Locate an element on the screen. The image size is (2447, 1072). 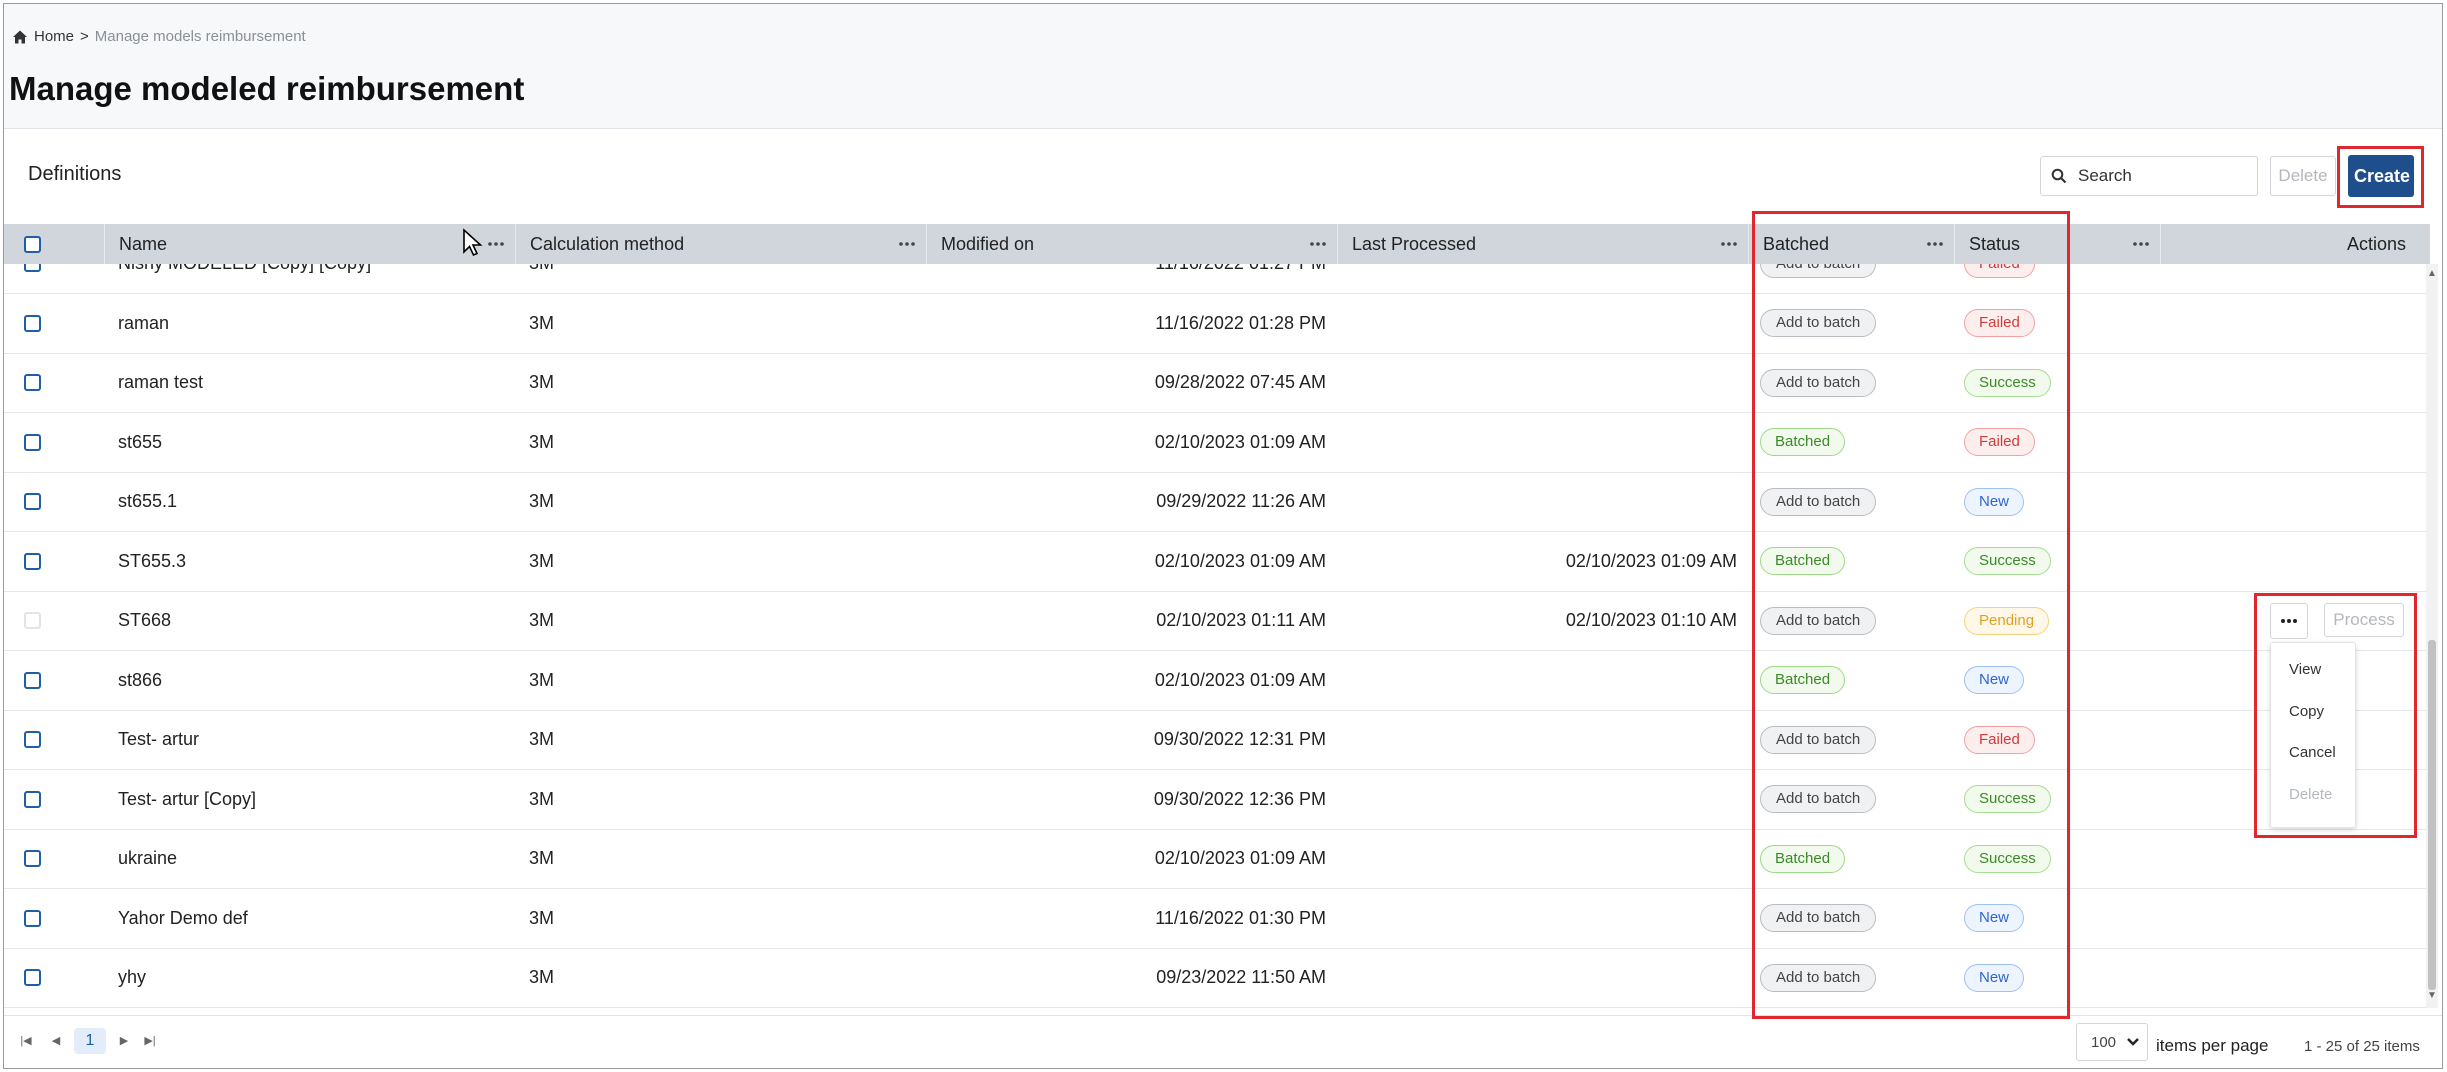
cell-name: ukraine is located at coordinates (313, 858).